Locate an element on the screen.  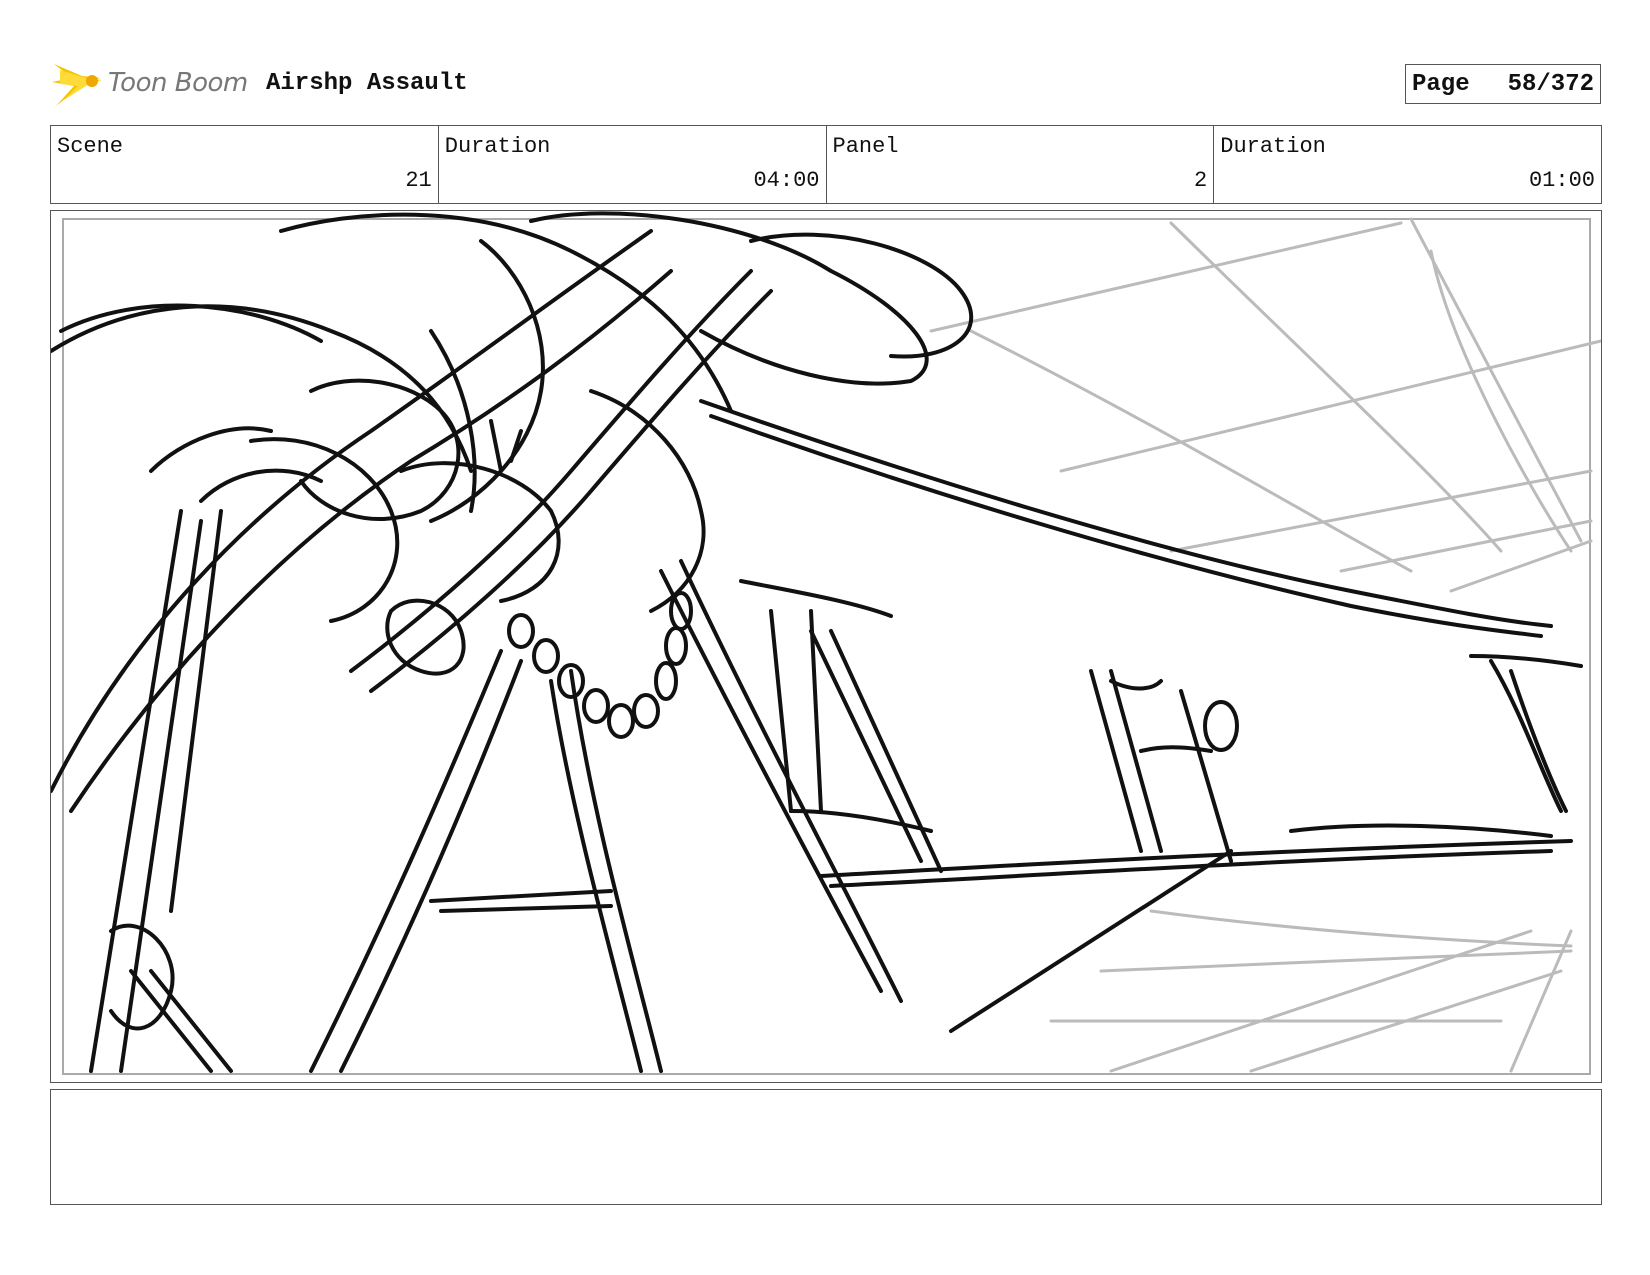
page-number: 58/372 is located at coordinates (1550, 84).